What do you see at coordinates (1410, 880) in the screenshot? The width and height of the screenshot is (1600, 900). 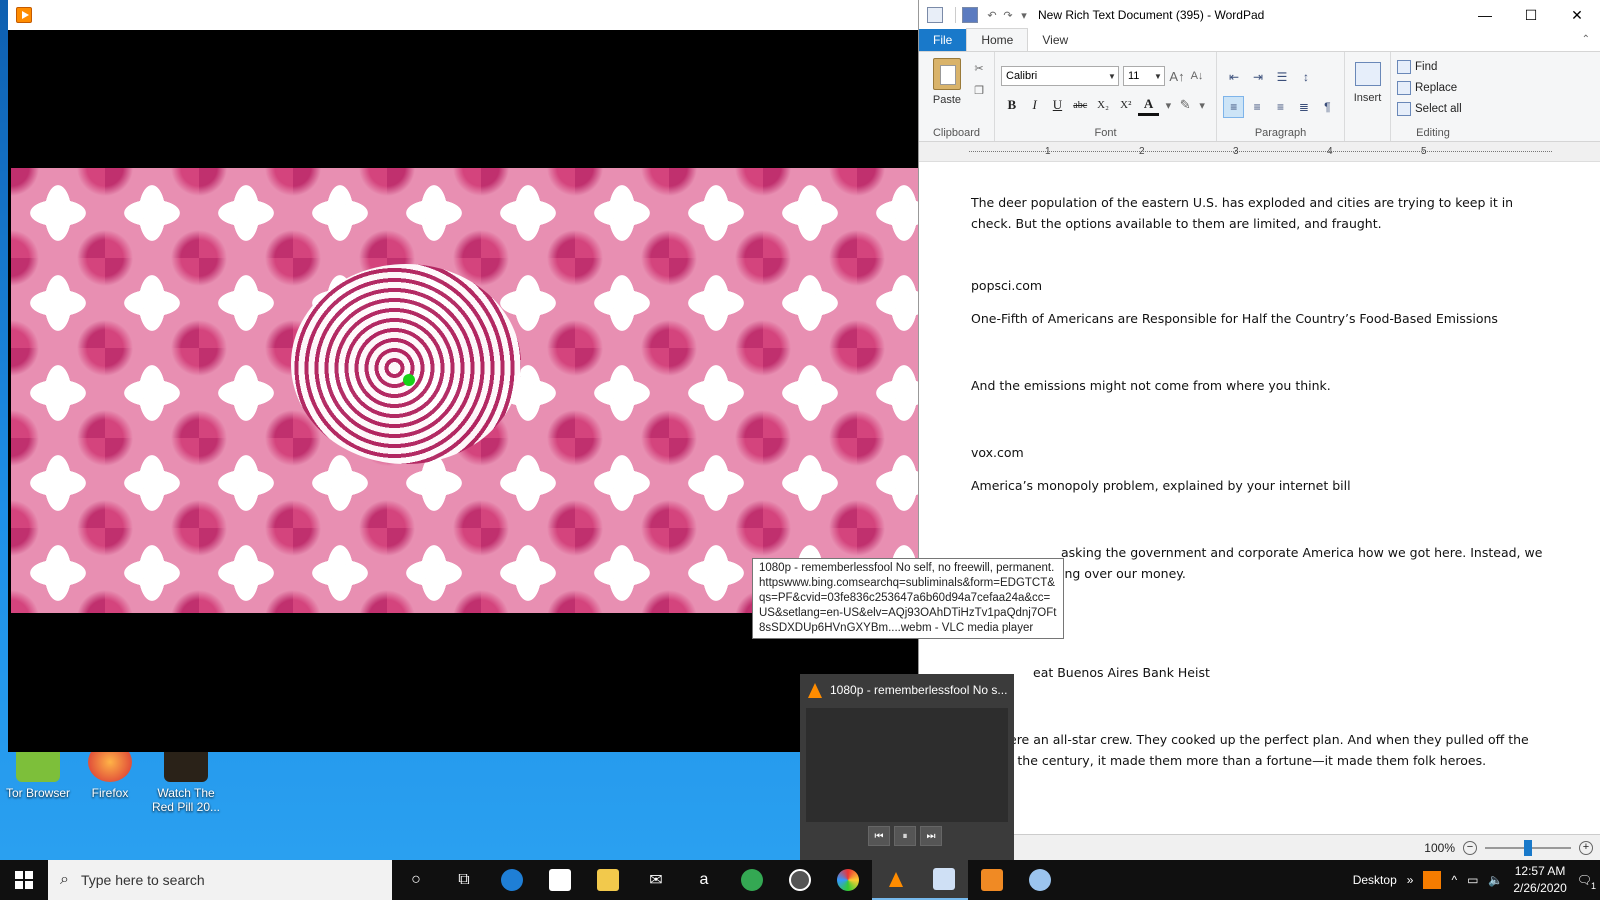 I see `chevron-right-icon: »` at bounding box center [1410, 880].